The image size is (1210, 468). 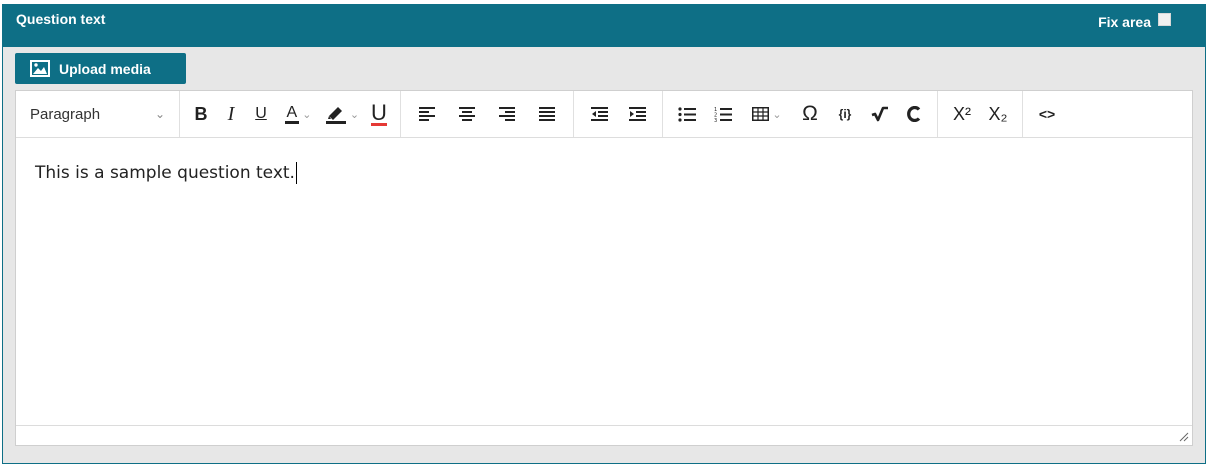 I want to click on align-left-icon, so click(x=427, y=114).